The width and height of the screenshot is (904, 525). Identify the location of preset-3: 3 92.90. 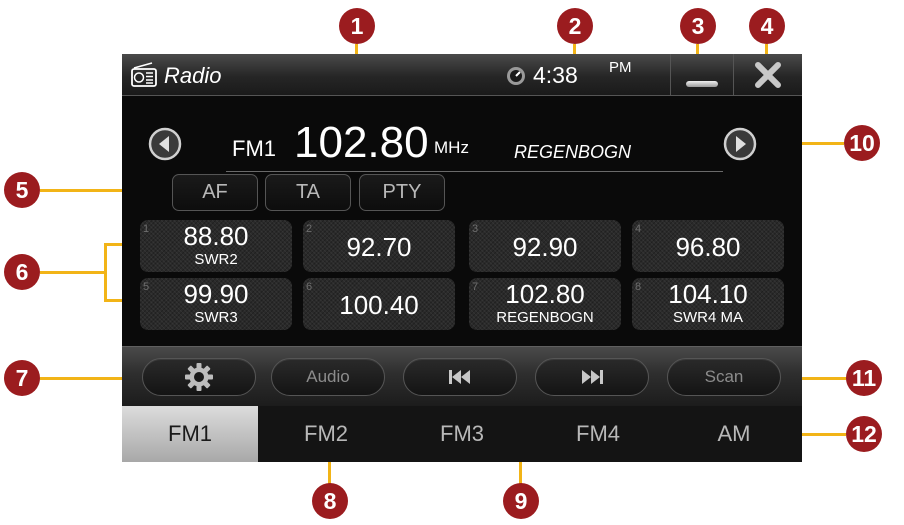
(545, 246).